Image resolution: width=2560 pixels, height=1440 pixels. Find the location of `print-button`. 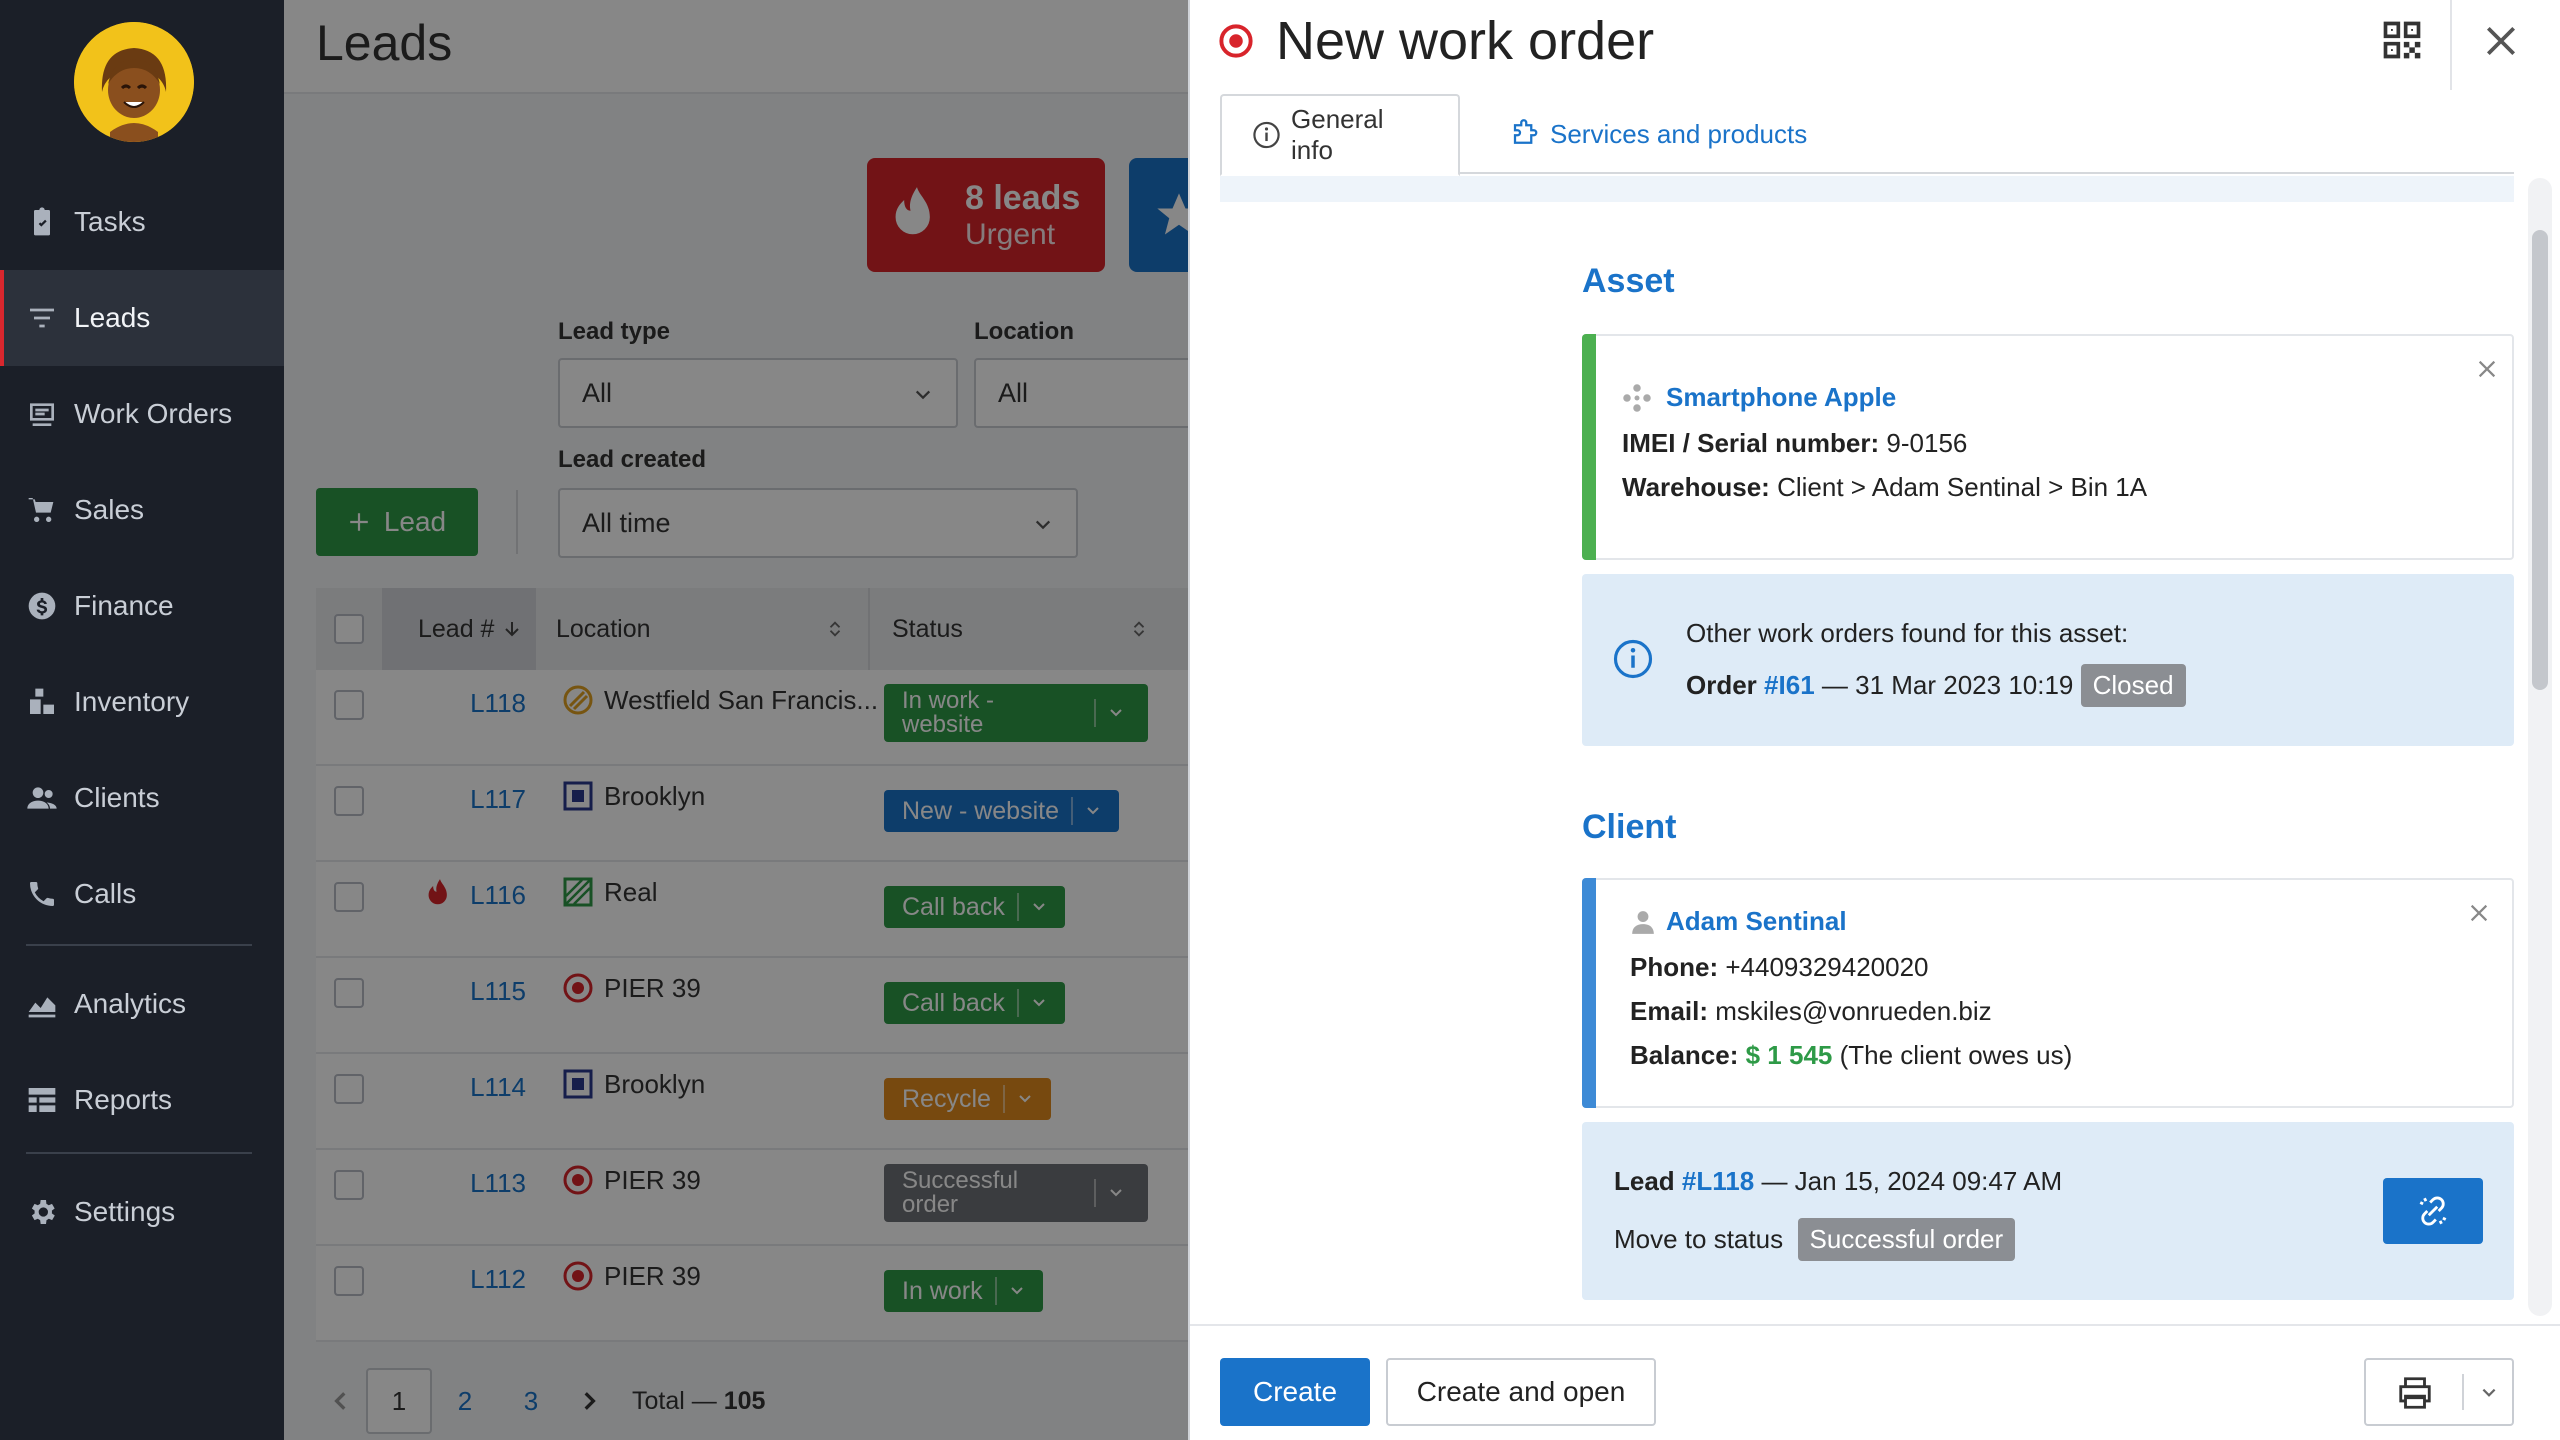

print-button is located at coordinates (2439, 1392).